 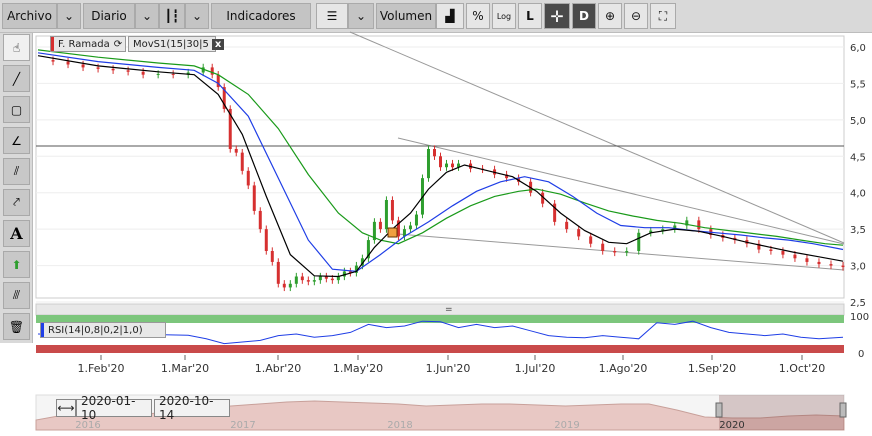 What do you see at coordinates (66, 408) in the screenshot?
I see `range-arrows-icon: ⟷` at bounding box center [66, 408].